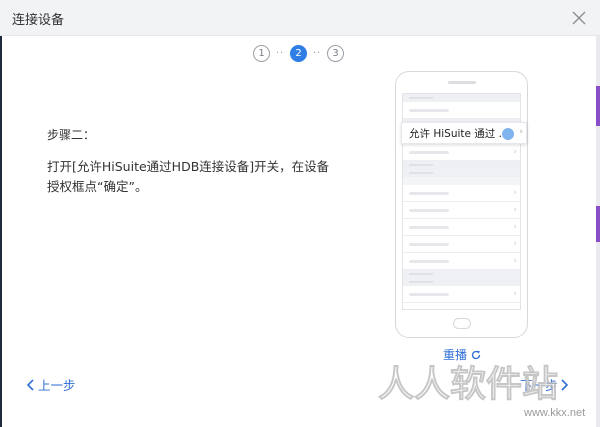  I want to click on instruction-text: 打开[允许HiSuite通过HDB连接设备]开关，在设备授权框点“确定”。, so click(188, 176).